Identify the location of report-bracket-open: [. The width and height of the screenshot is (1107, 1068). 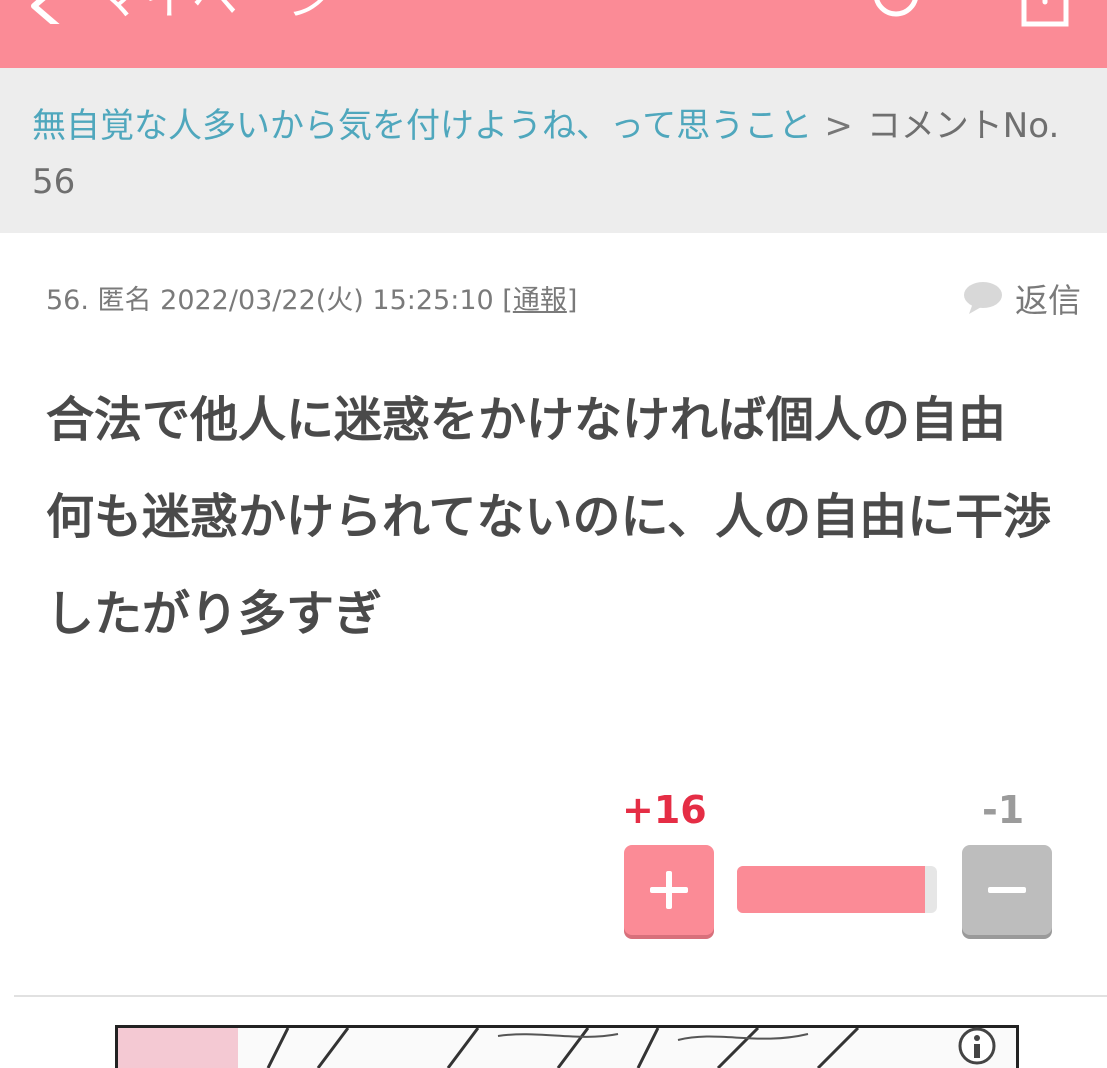
(507, 300).